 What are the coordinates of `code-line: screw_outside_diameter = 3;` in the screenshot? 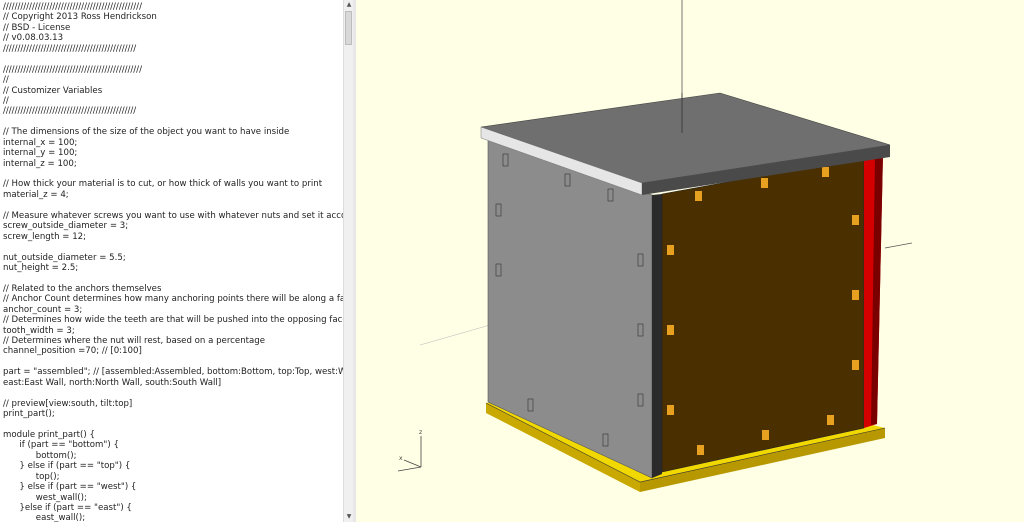 It's located at (66, 226).